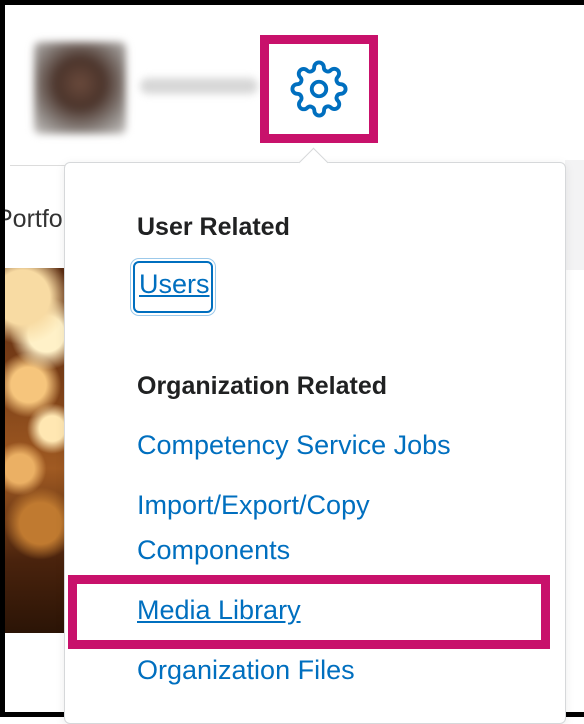  I want to click on import-export-copy-link: Import/Export/Copy, so click(253, 505).